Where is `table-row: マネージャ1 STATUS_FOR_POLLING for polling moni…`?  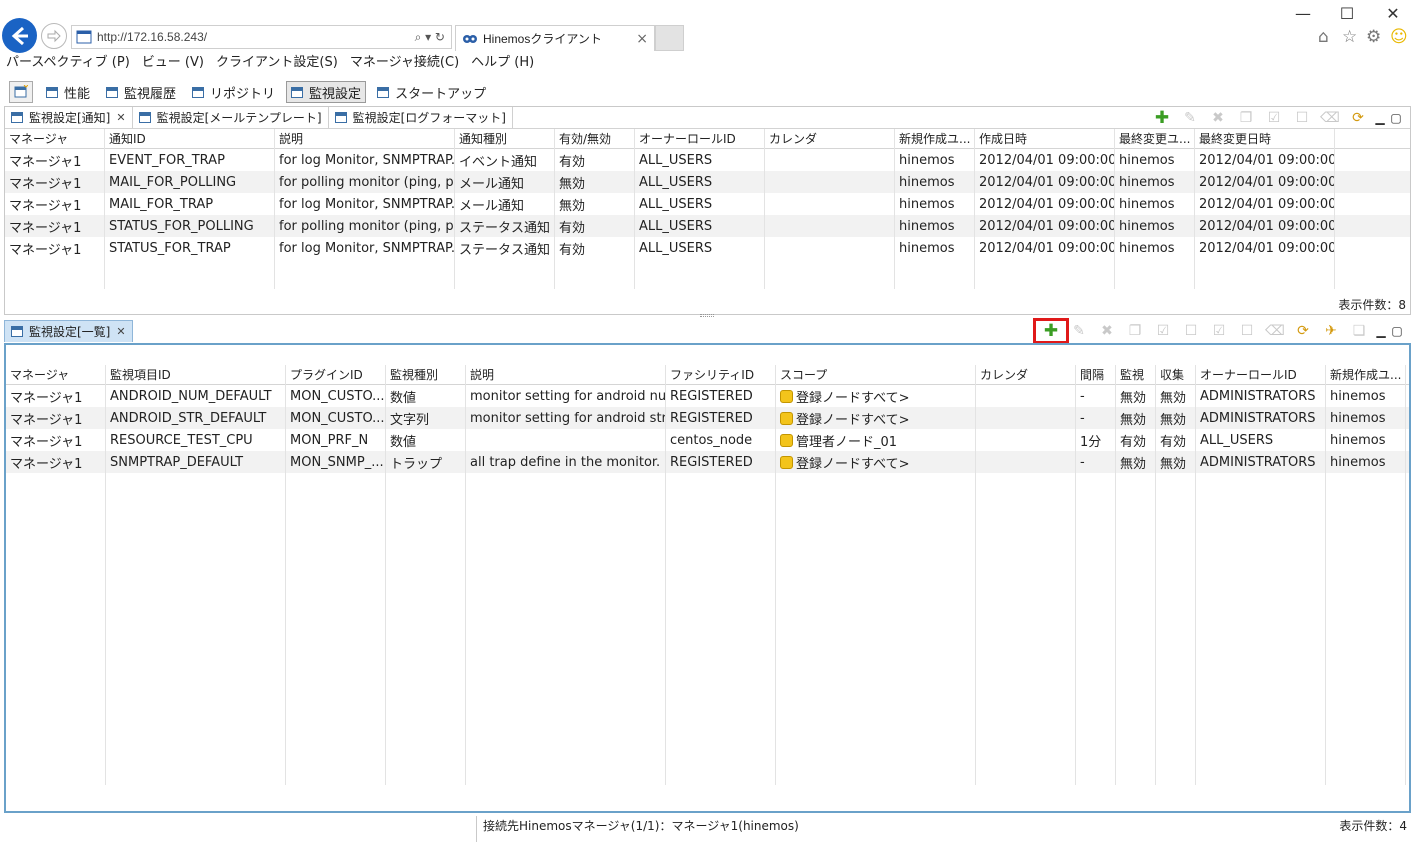 table-row: マネージャ1 STATUS_FOR_POLLING for polling moni… is located at coordinates (707, 226).